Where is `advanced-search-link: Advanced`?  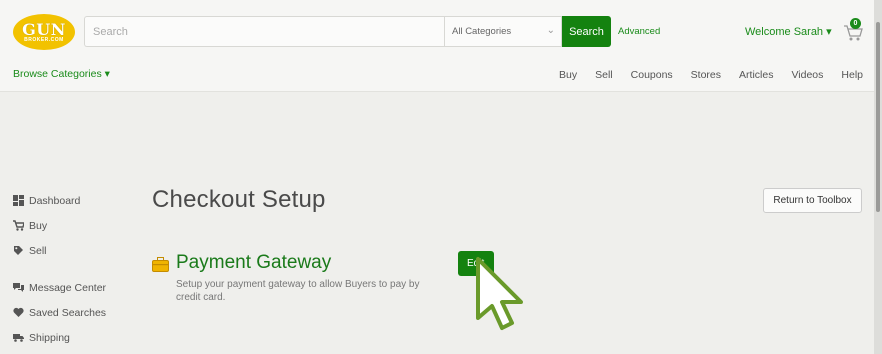 advanced-search-link: Advanced is located at coordinates (639, 31).